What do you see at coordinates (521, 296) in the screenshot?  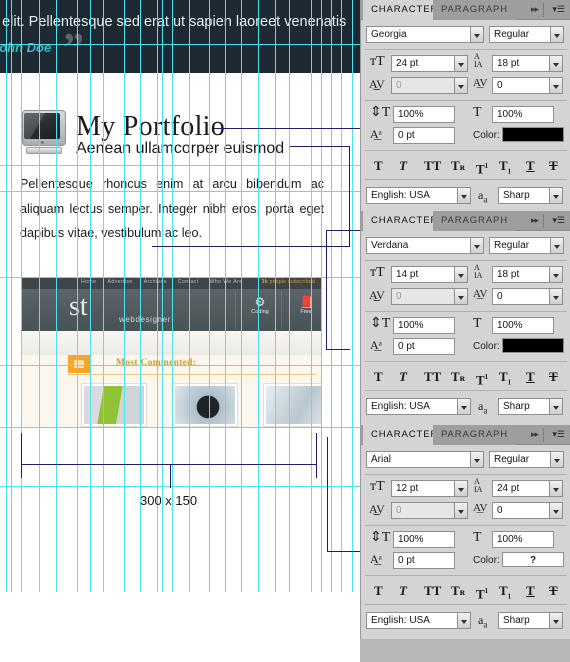 I see `tracking-input: 0` at bounding box center [521, 296].